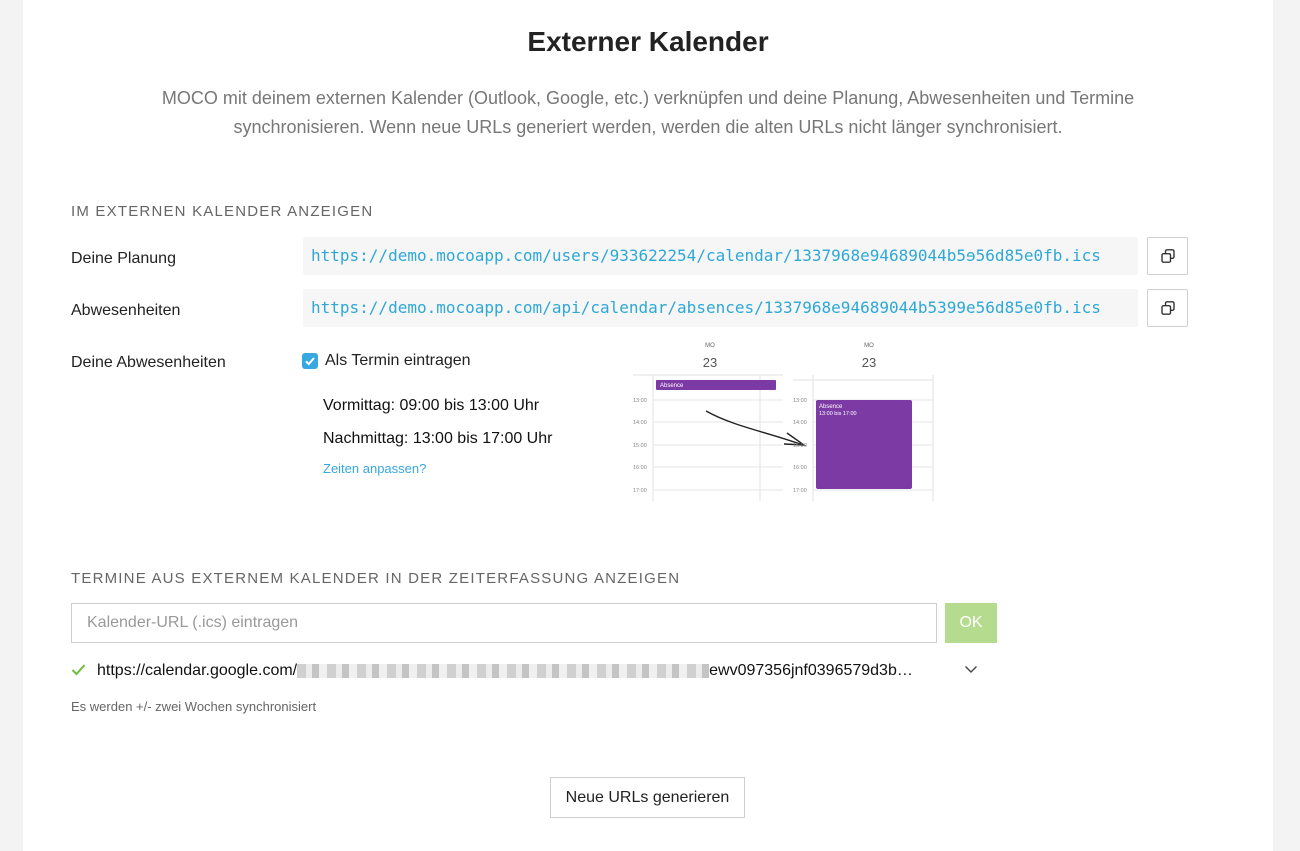 Image resolution: width=1300 pixels, height=851 pixels. What do you see at coordinates (123, 258) in the screenshot?
I see `planning-label: Deine Planung` at bounding box center [123, 258].